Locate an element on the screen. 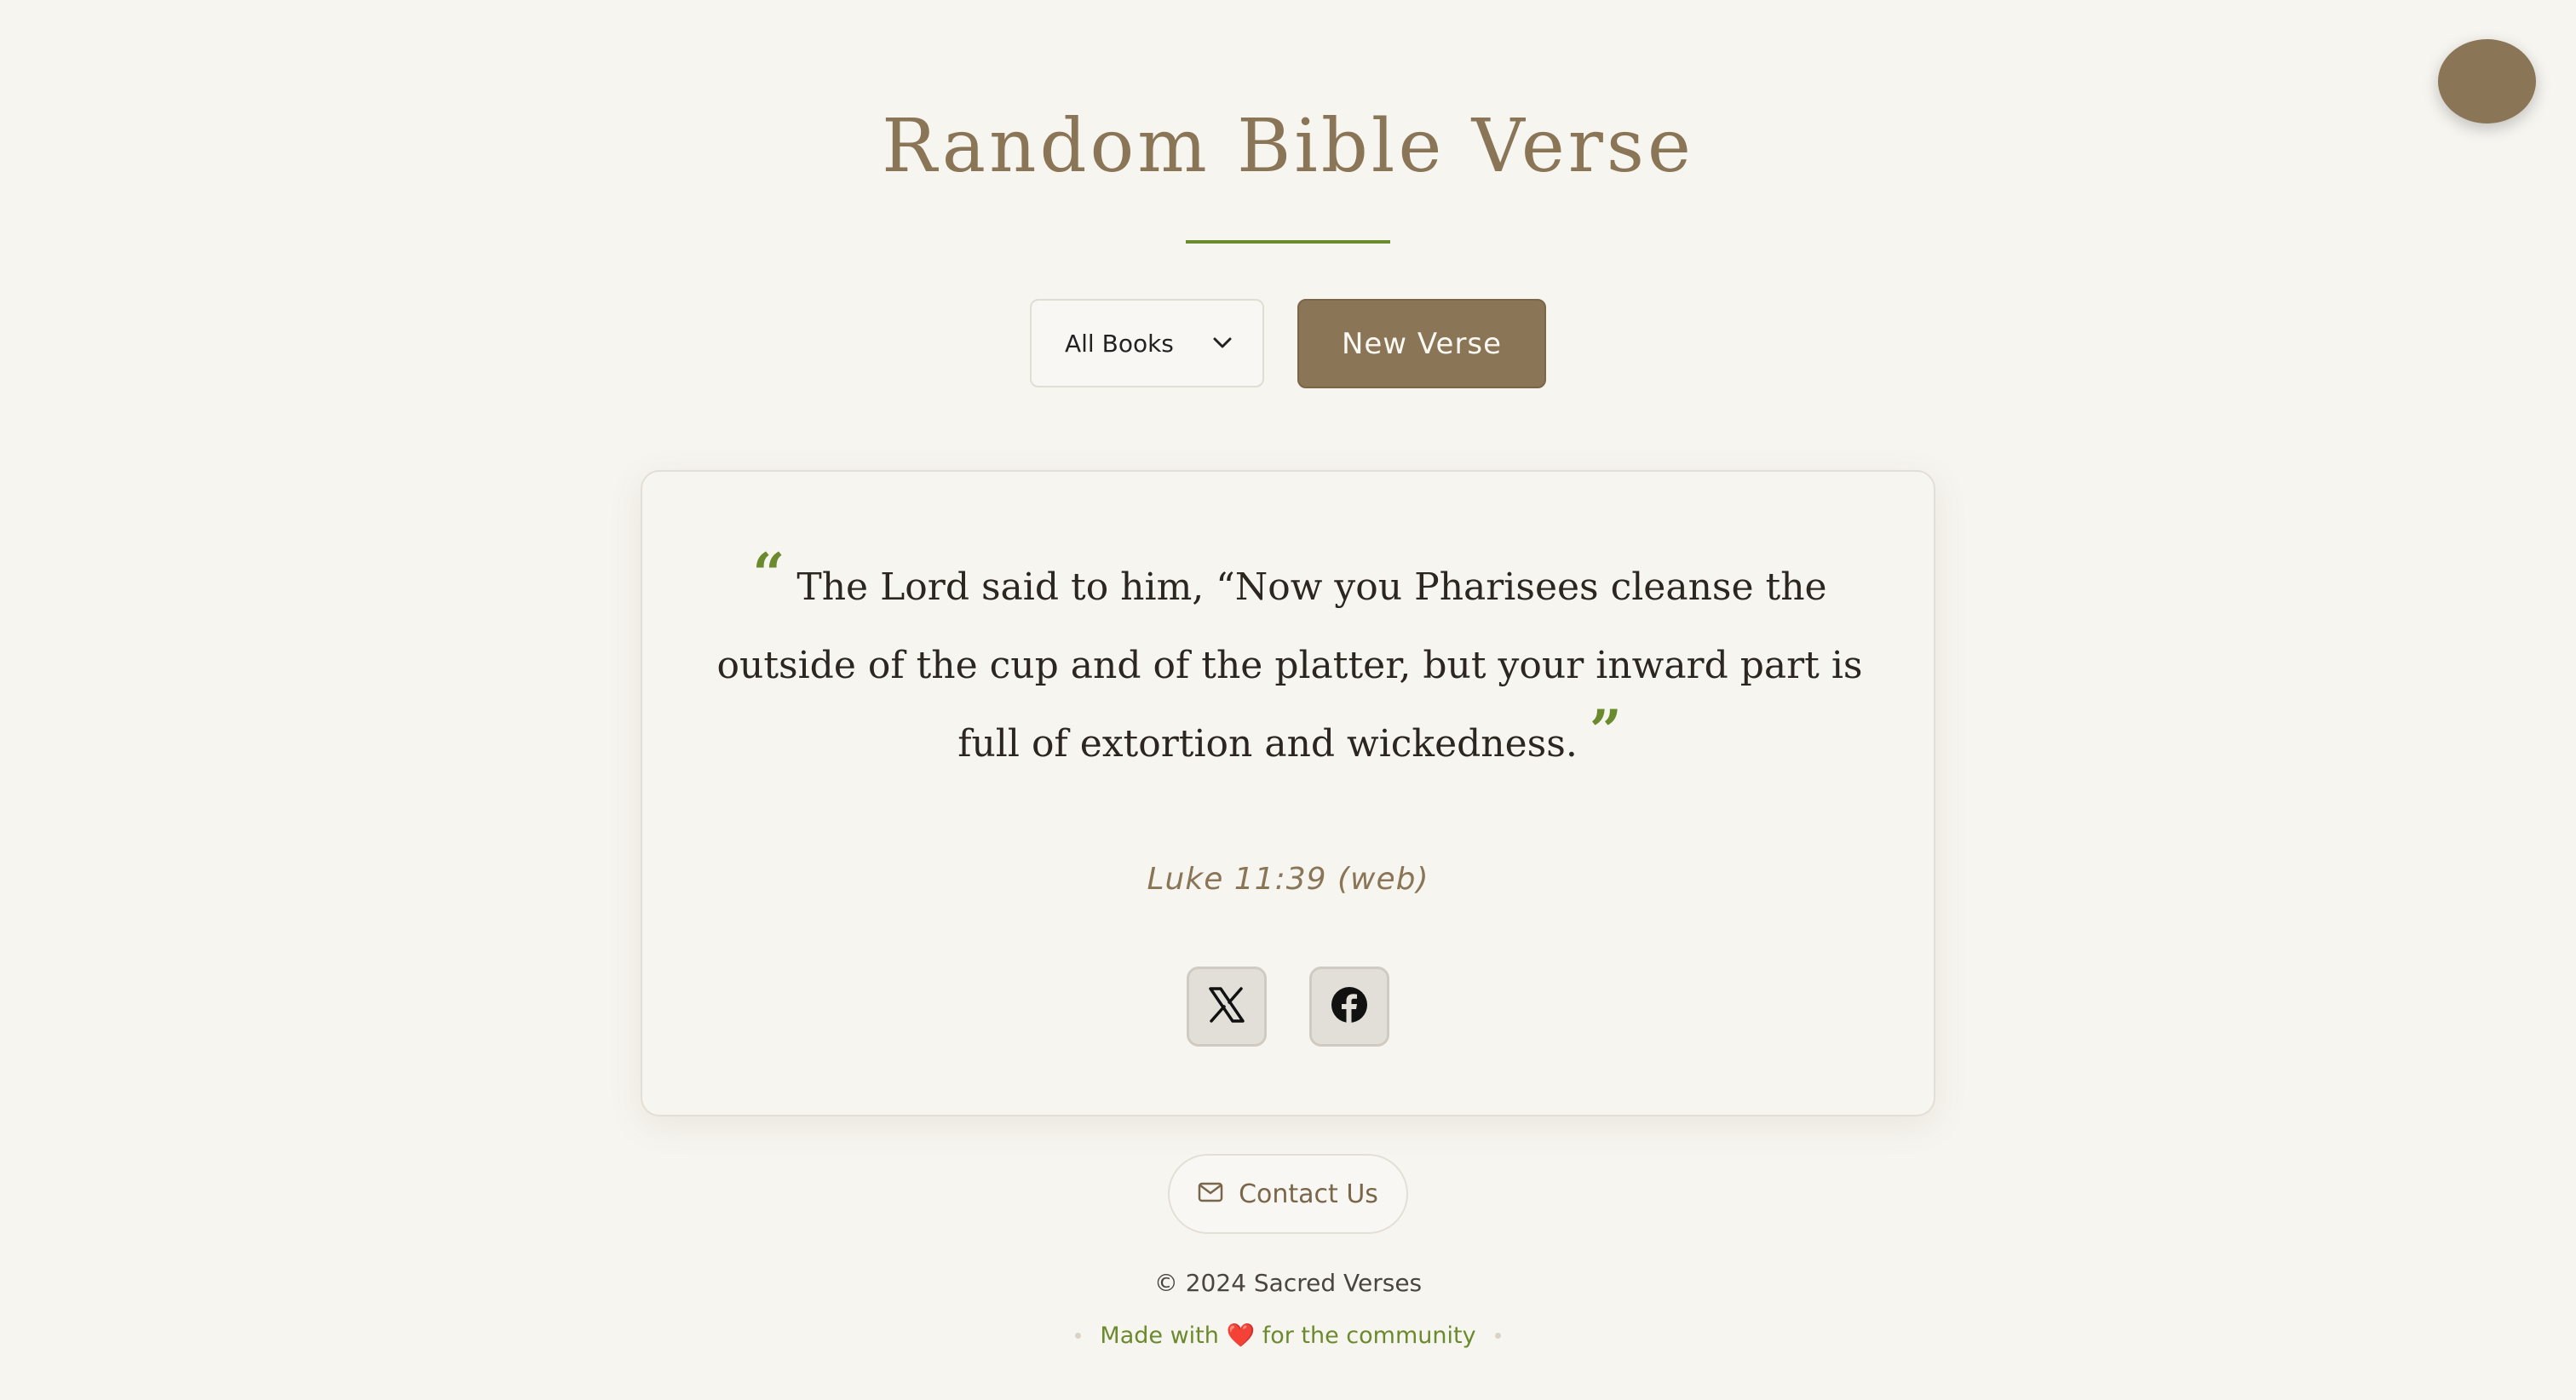  share-x-button is located at coordinates (1227, 1007).